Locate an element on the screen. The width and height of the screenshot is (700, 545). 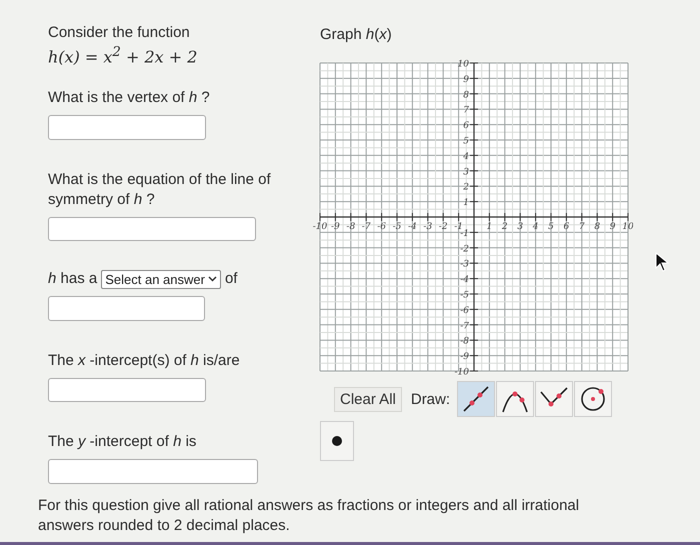
instructions-text: For this question give all rational answers as fractions or integers and all irrational answers rounded to 2 decimal places. is located at coordinates (308, 516).